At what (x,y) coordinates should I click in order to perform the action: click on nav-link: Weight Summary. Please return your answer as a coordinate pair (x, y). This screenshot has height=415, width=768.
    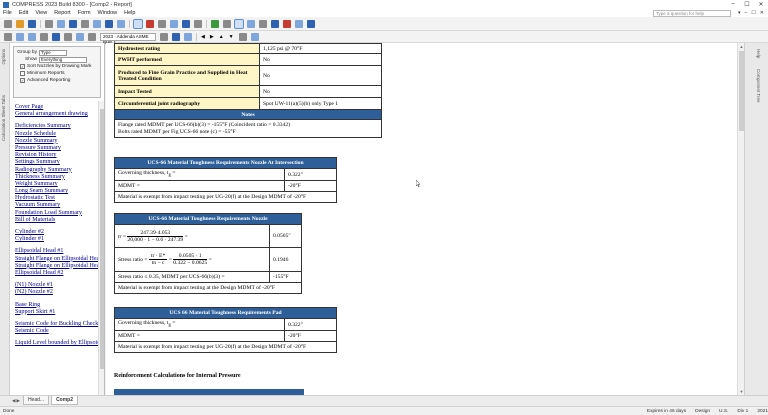
    Looking at the image, I should click on (59, 184).